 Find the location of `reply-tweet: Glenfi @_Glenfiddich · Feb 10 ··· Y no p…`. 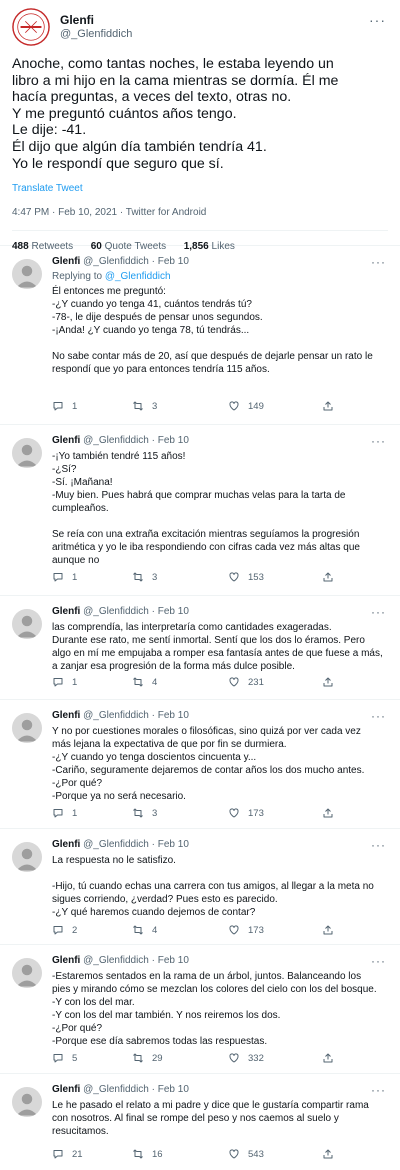

reply-tweet: Glenfi @_Glenfiddich · Feb 10 ··· Y no p… is located at coordinates (200, 765).